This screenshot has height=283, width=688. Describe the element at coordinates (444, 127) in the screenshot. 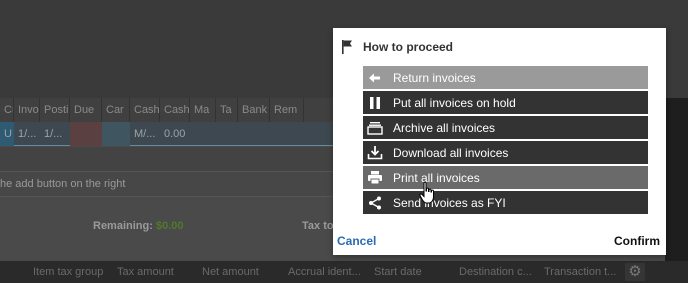

I see `button-label: Archive all invoices` at that location.